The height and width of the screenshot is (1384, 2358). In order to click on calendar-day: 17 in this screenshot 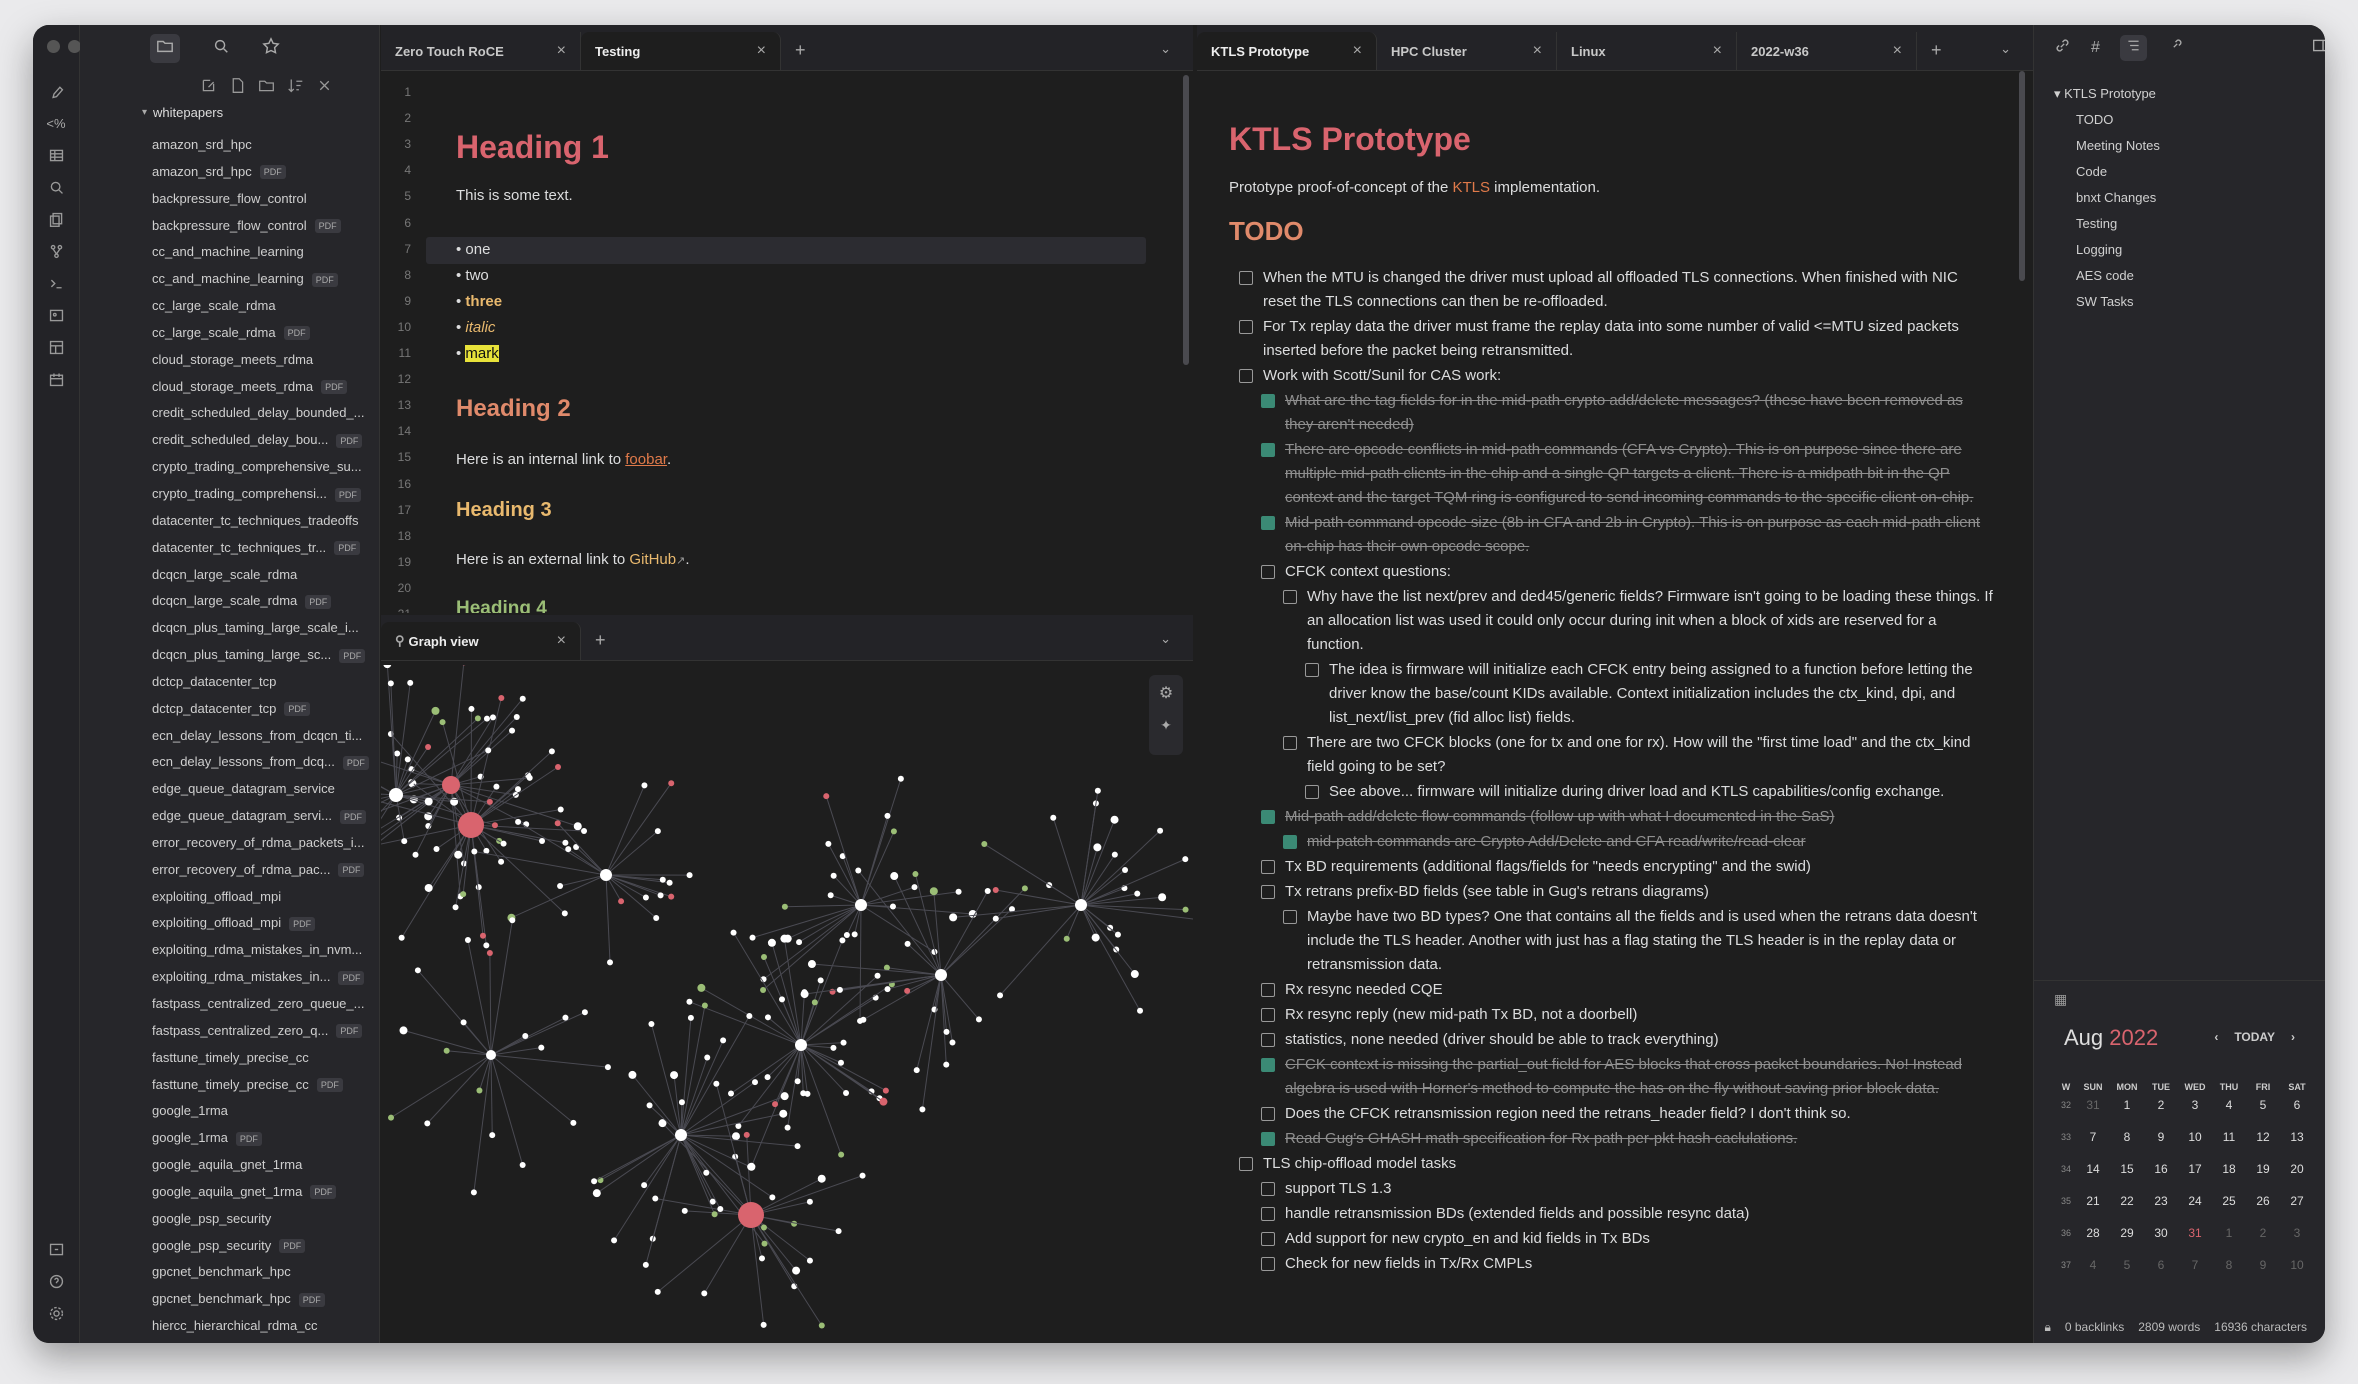, I will do `click(2195, 1173)`.